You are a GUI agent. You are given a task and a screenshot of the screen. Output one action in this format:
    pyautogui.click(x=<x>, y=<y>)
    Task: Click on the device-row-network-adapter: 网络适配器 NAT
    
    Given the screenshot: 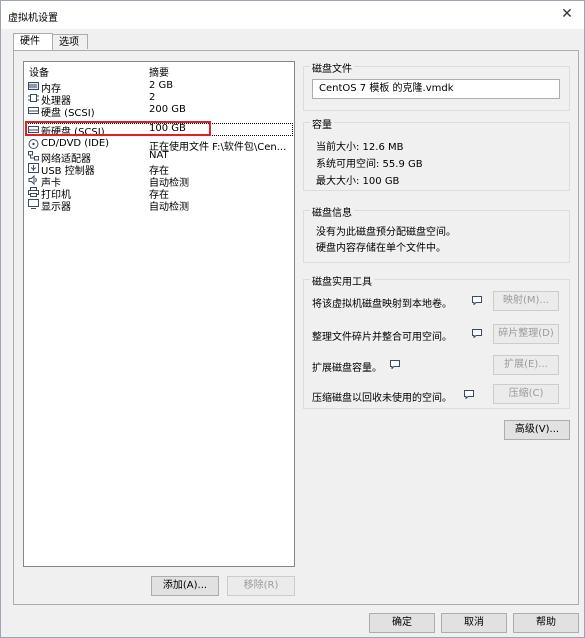 What is the action you would take?
    pyautogui.click(x=159, y=157)
    